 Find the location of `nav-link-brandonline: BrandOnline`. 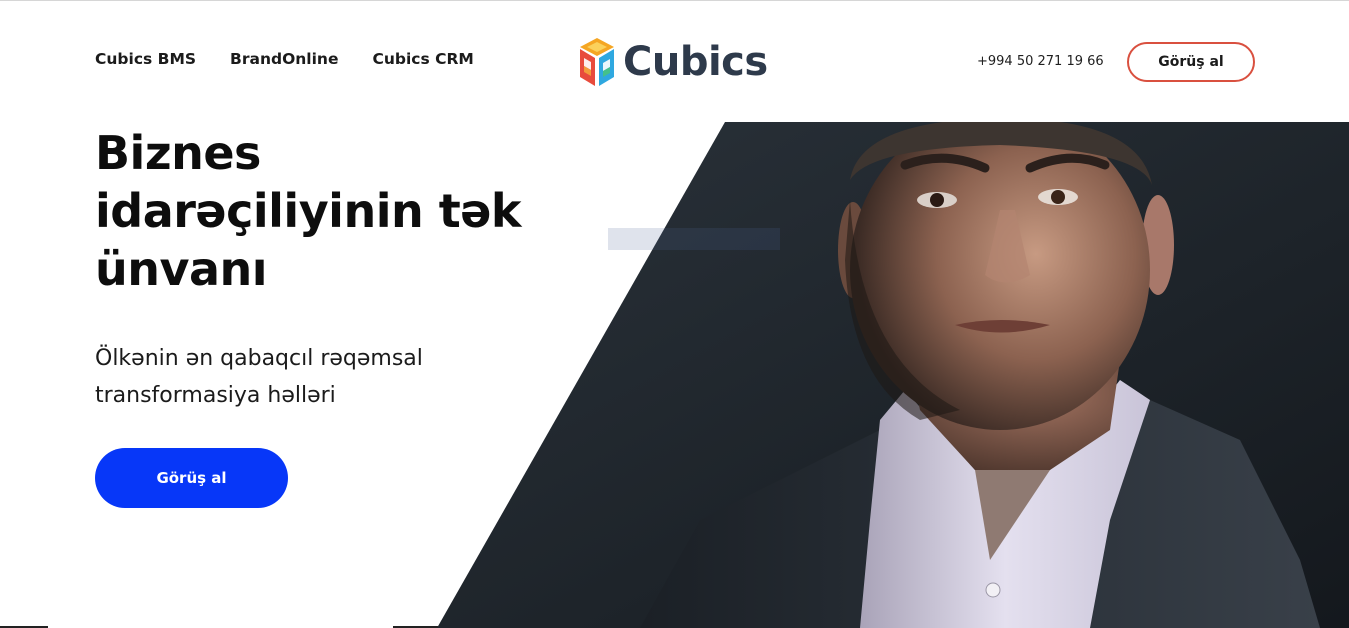

nav-link-brandonline: BrandOnline is located at coordinates (284, 59).